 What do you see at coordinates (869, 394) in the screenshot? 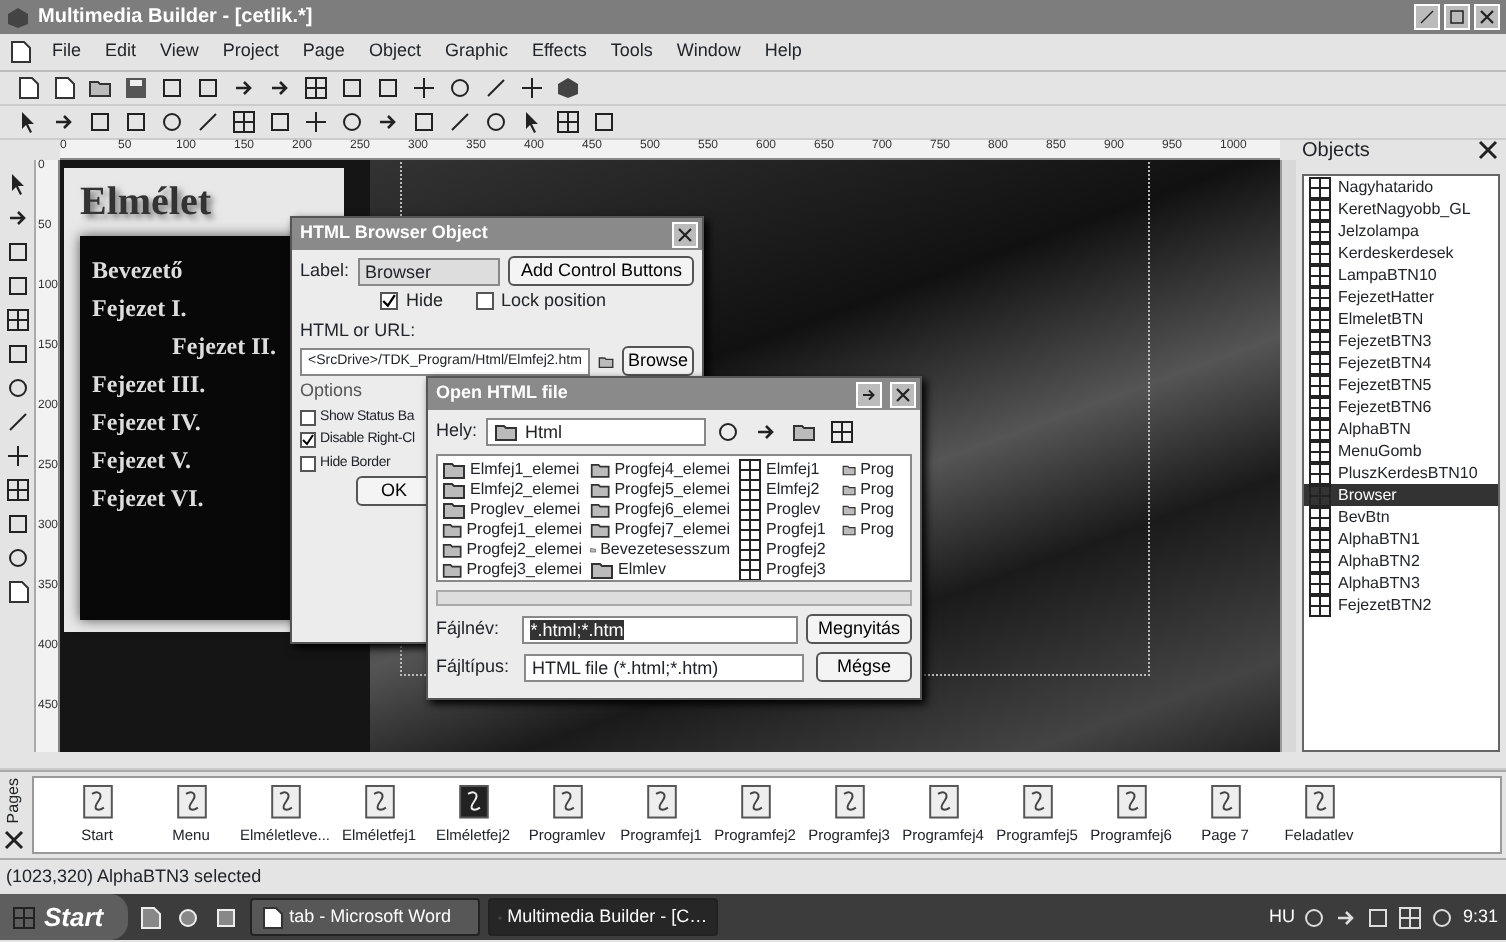
I see `help-button` at bounding box center [869, 394].